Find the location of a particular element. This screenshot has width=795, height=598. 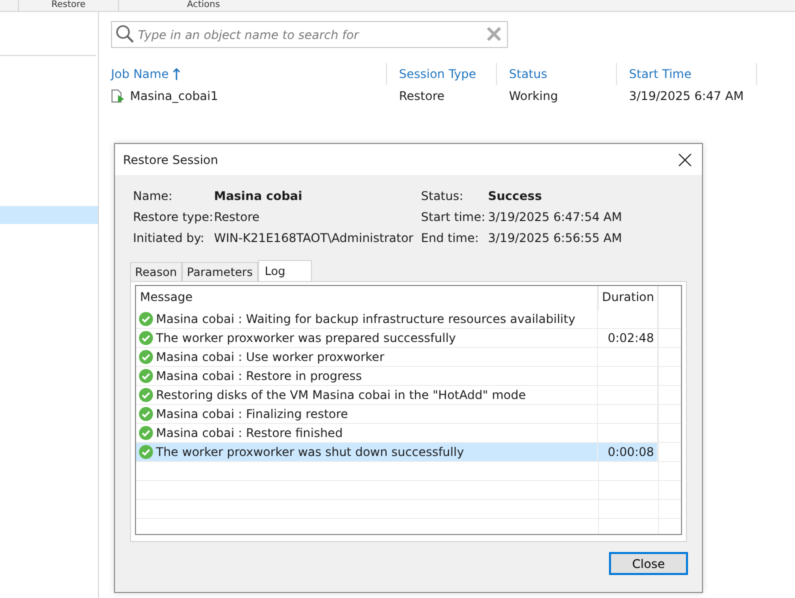

close-icon is located at coordinates (685, 159).